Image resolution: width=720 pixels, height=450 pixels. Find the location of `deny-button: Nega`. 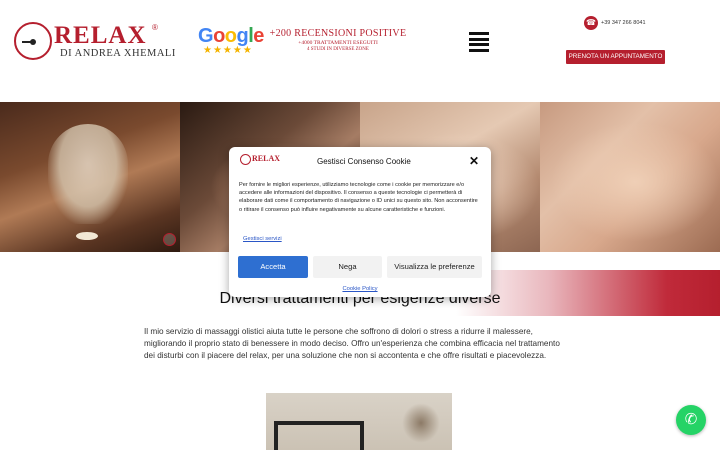

deny-button: Nega is located at coordinates (347, 267).